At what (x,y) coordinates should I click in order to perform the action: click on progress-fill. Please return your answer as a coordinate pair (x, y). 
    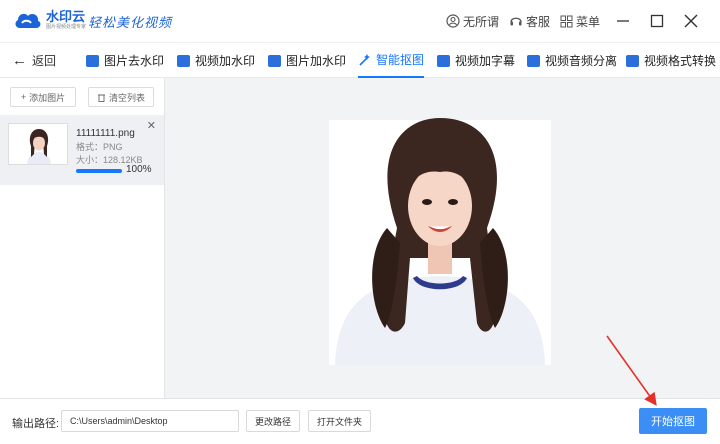
    Looking at the image, I should click on (99, 171).